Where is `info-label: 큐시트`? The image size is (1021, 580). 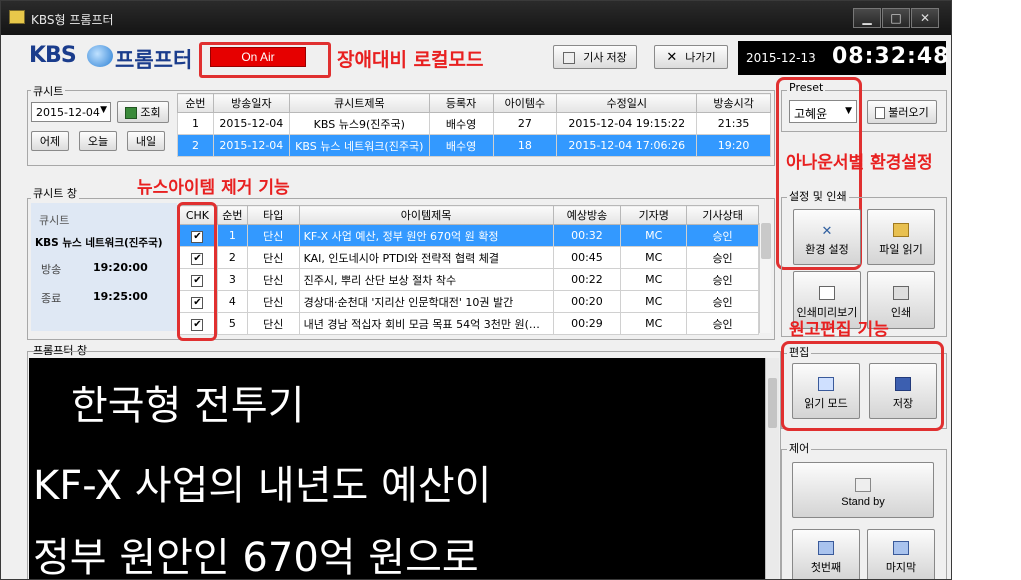 info-label: 큐시트 is located at coordinates (54, 220).